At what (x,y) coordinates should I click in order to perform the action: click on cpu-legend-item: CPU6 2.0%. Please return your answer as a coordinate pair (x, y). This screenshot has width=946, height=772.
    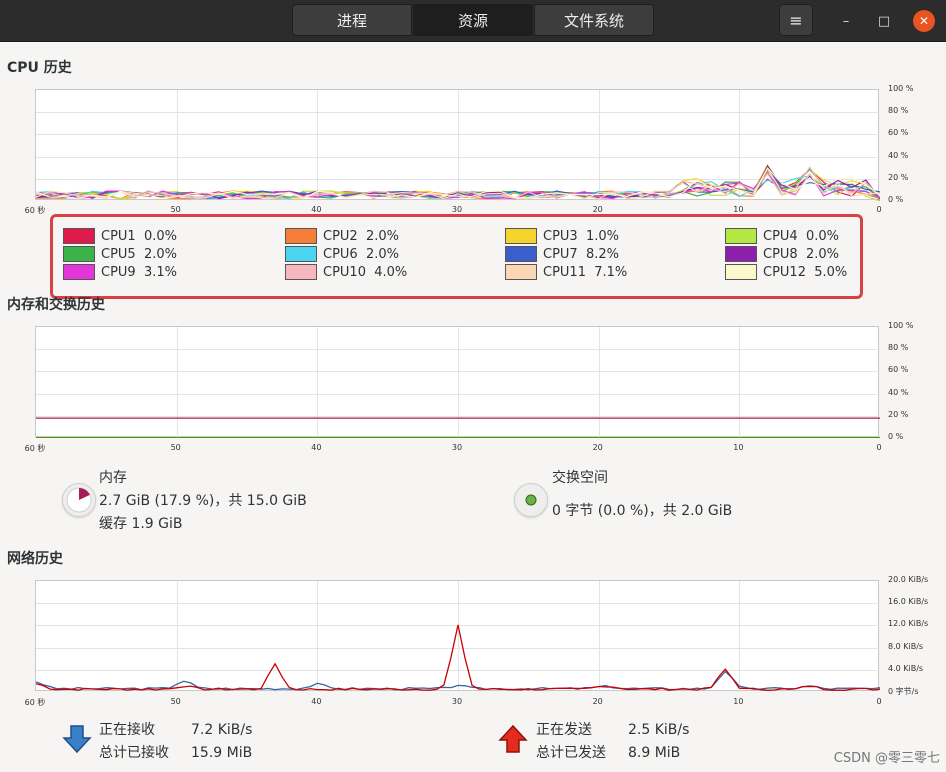
    Looking at the image, I should click on (342, 254).